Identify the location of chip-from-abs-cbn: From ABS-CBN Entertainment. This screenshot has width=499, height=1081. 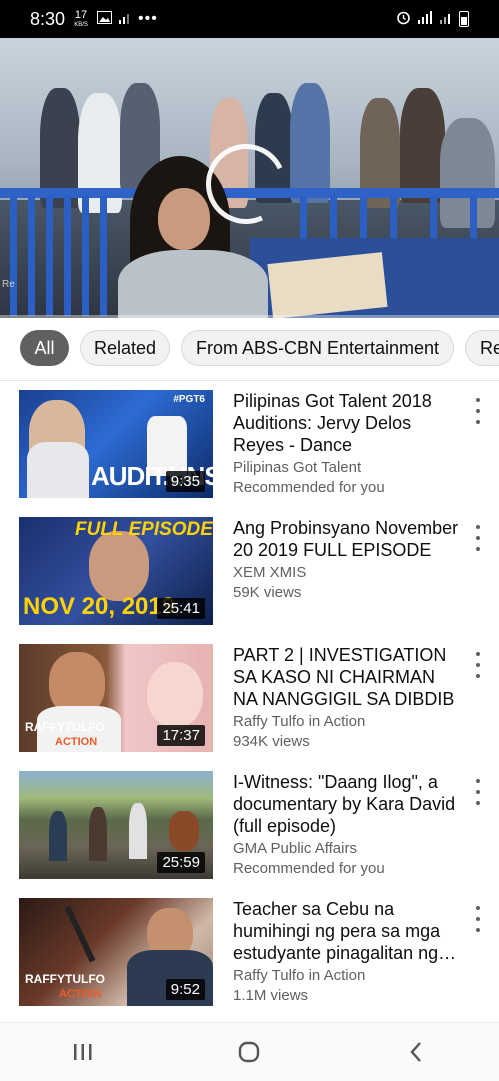
(317, 348).